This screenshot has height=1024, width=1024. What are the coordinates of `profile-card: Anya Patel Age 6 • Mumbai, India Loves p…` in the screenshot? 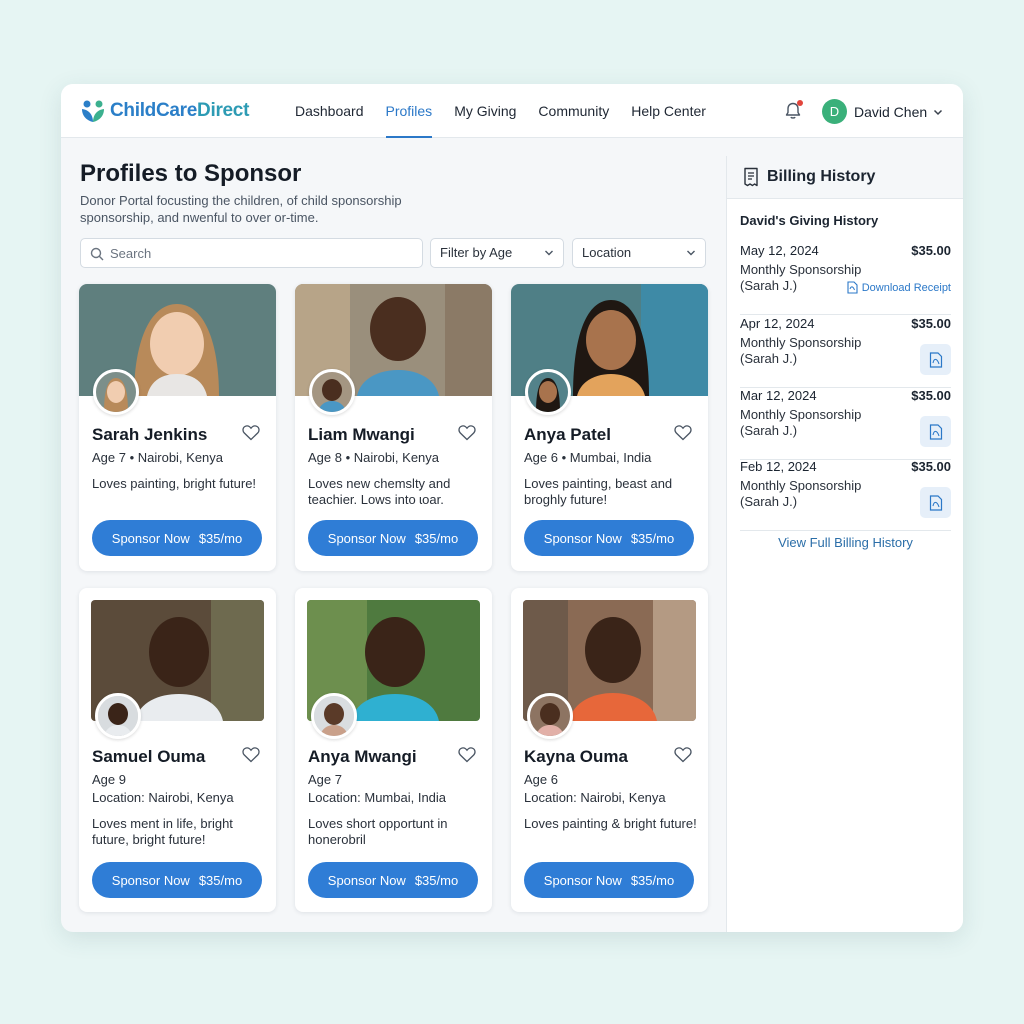 It's located at (609, 427).